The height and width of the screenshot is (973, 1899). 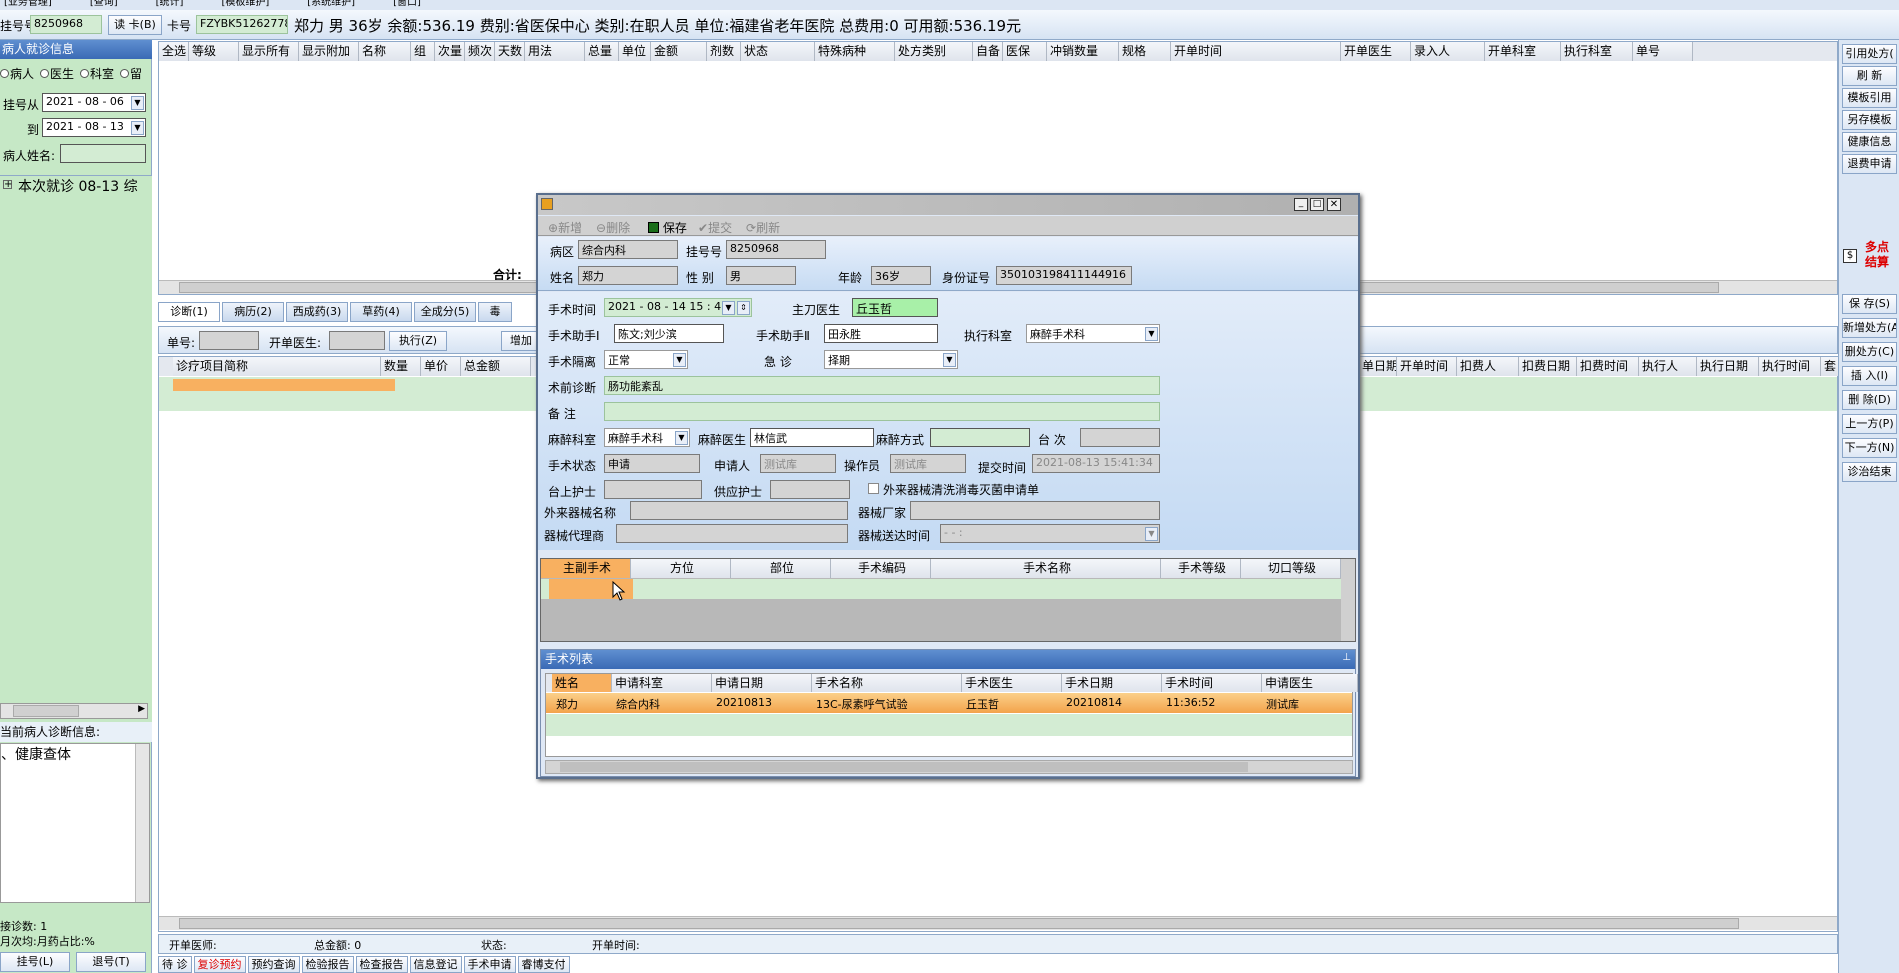 What do you see at coordinates (1869, 257) in the screenshot?
I see `multi-settle-button: $ 多点 结算` at bounding box center [1869, 257].